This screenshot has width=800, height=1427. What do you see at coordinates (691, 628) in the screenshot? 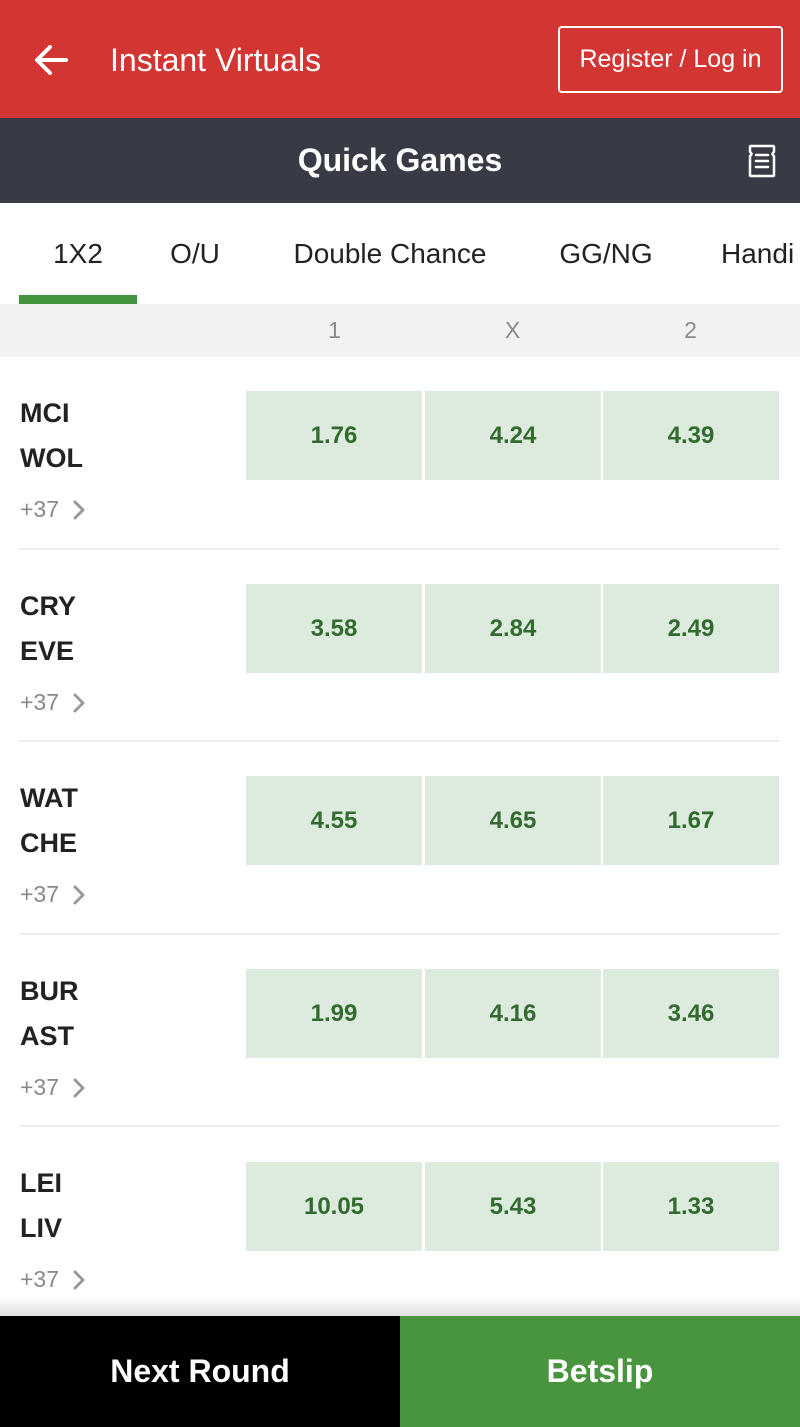
I see `odd-button-away: 2.49` at bounding box center [691, 628].